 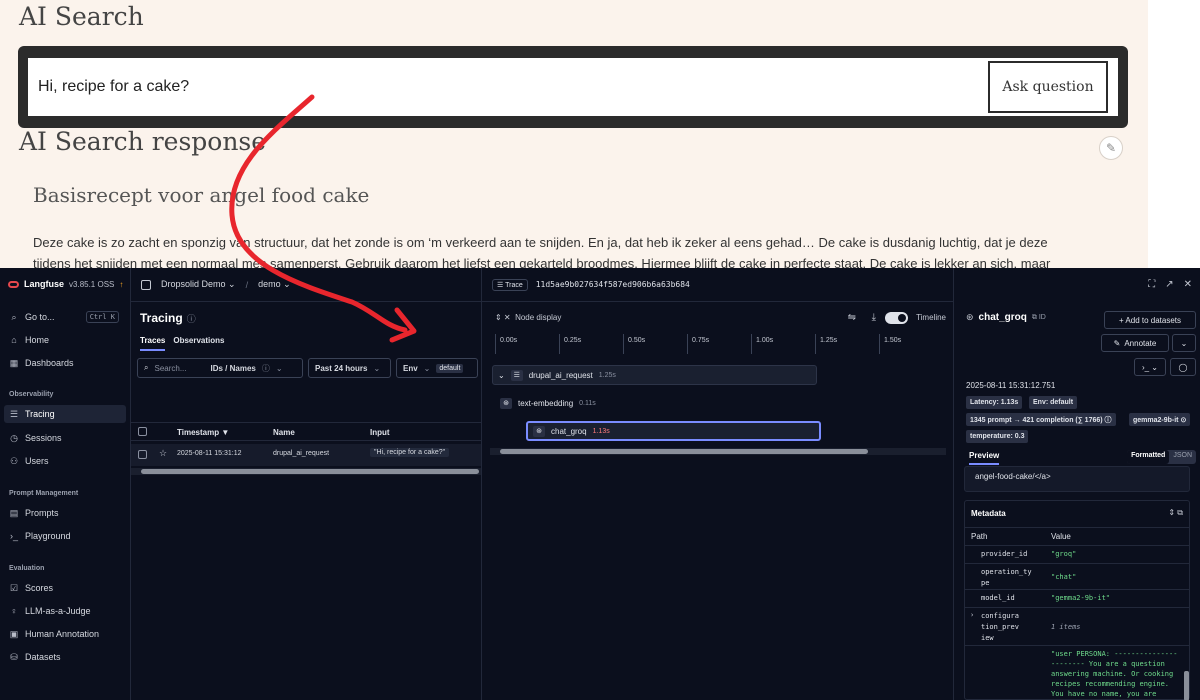 What do you see at coordinates (306, 285) in the screenshot?
I see `project-bar: Dropsolid Demo ⌄ / demo ⌄` at bounding box center [306, 285].